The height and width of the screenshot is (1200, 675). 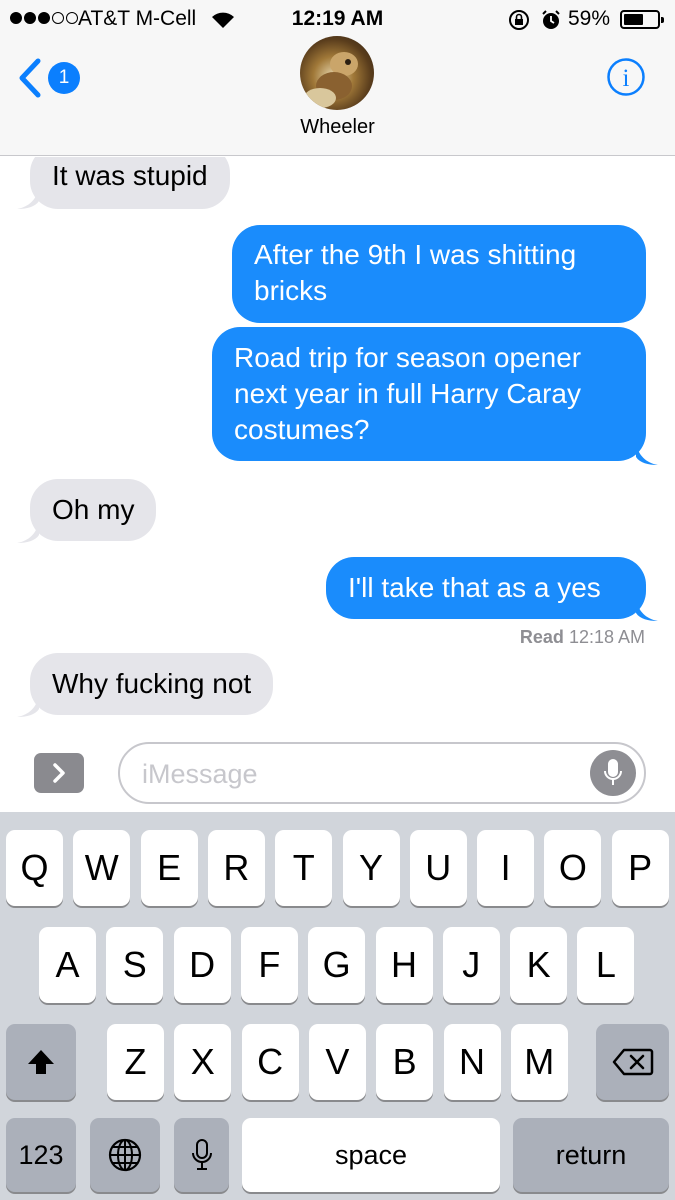 What do you see at coordinates (519, 20) in the screenshot?
I see `orientation-lock-icon` at bounding box center [519, 20].